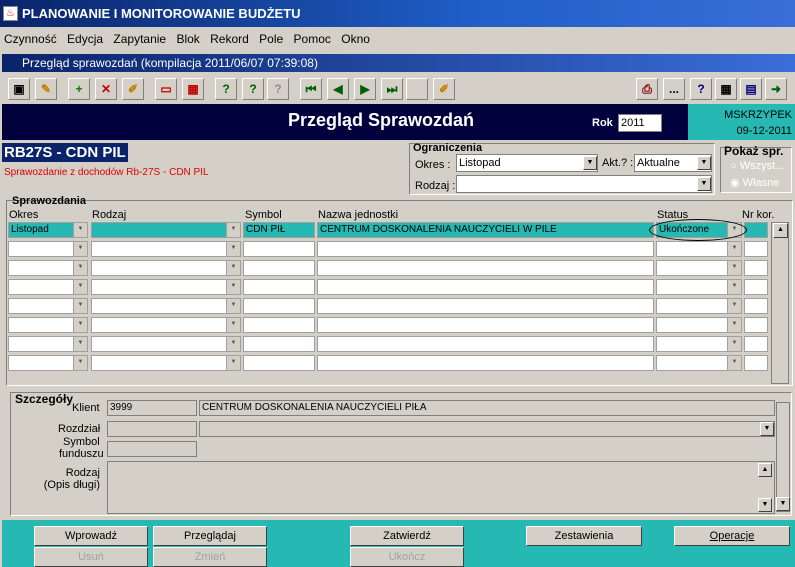  Describe the element at coordinates (166, 89) in the screenshot. I see `insert-record-icon: ▭` at that location.